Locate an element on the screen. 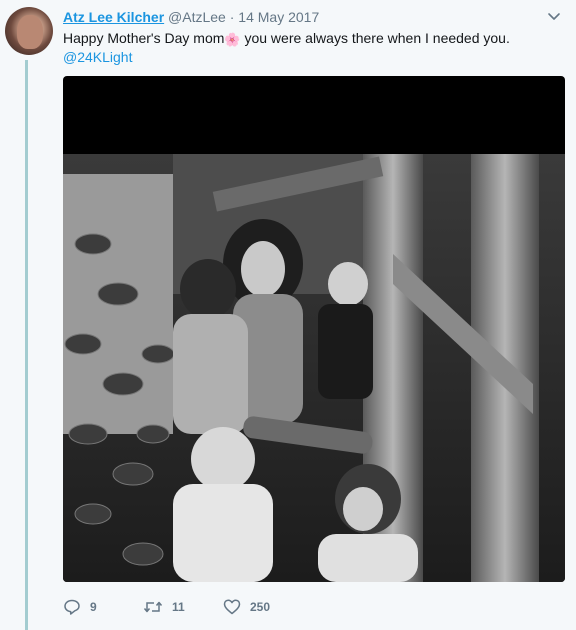 The height and width of the screenshot is (630, 576). mention-link: @24KLight is located at coordinates (97, 57).